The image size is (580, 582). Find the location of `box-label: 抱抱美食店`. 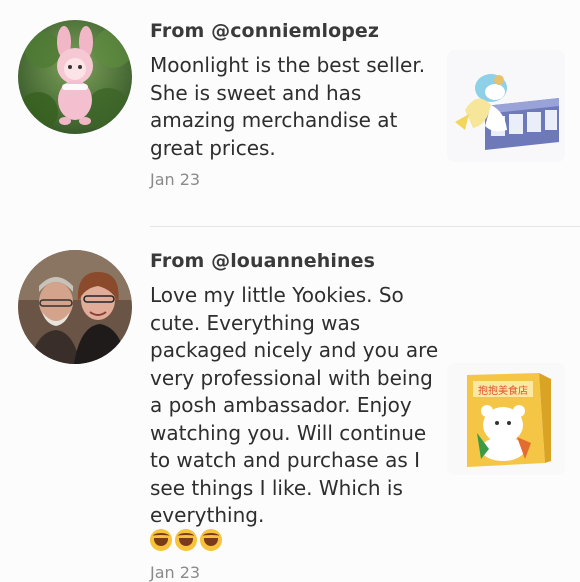

box-label: 抱抱美食店 is located at coordinates (503, 390).